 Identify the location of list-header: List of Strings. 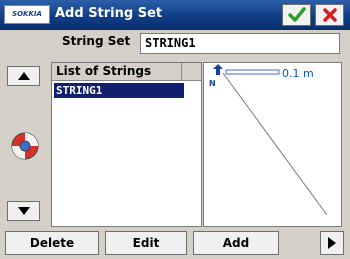
(117, 72).